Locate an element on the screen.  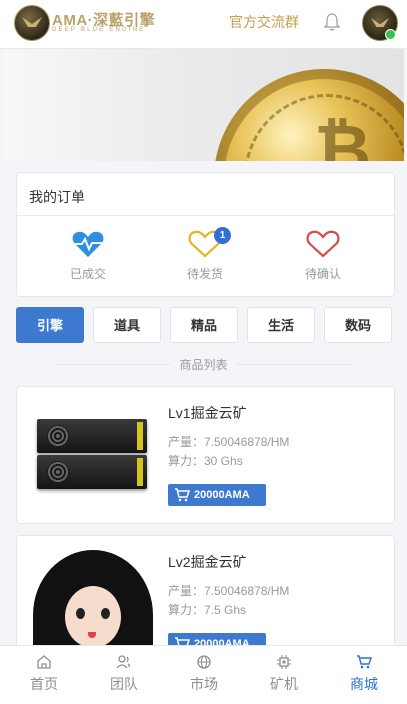
team-icon is located at coordinates (123, 662).